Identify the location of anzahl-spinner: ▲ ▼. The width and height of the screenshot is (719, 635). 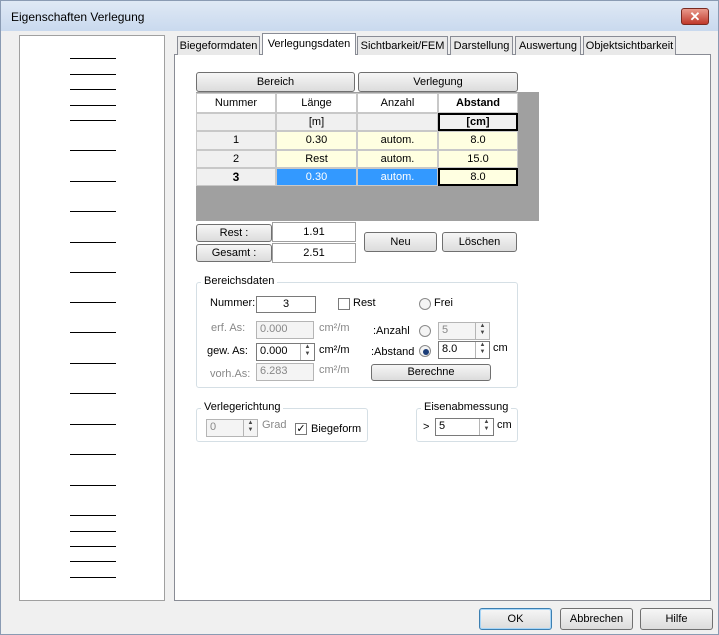
(482, 331).